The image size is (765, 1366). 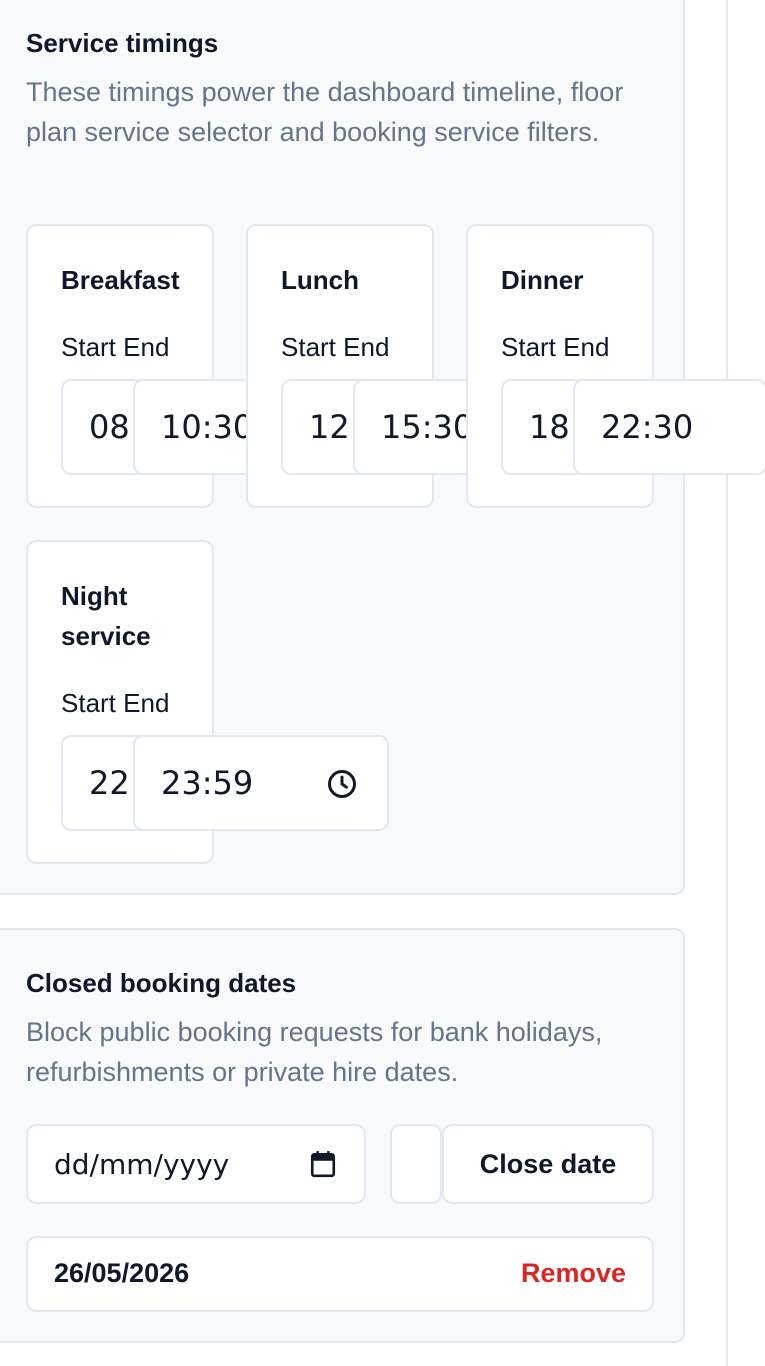 What do you see at coordinates (261, 783) in the screenshot?
I see `end-time-input: 23:59` at bounding box center [261, 783].